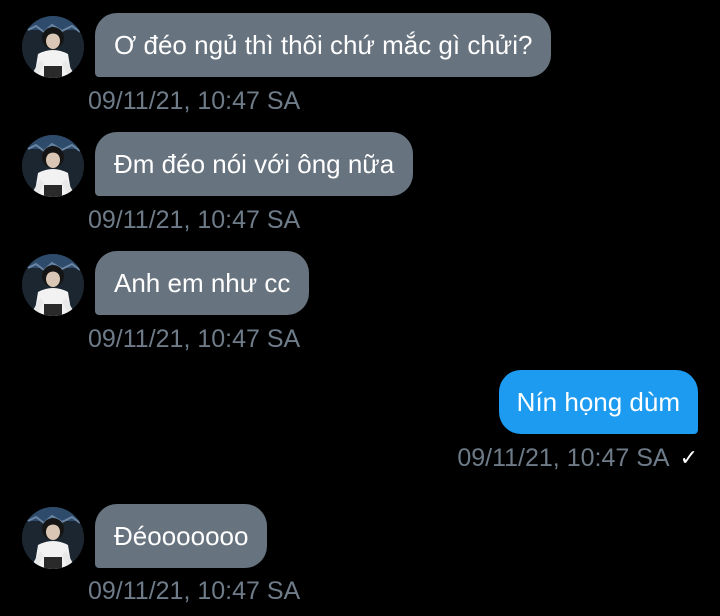 This screenshot has height=616, width=720. I want to click on message-meta: 09/11/21, 10:47 SA ✓, so click(577, 458).